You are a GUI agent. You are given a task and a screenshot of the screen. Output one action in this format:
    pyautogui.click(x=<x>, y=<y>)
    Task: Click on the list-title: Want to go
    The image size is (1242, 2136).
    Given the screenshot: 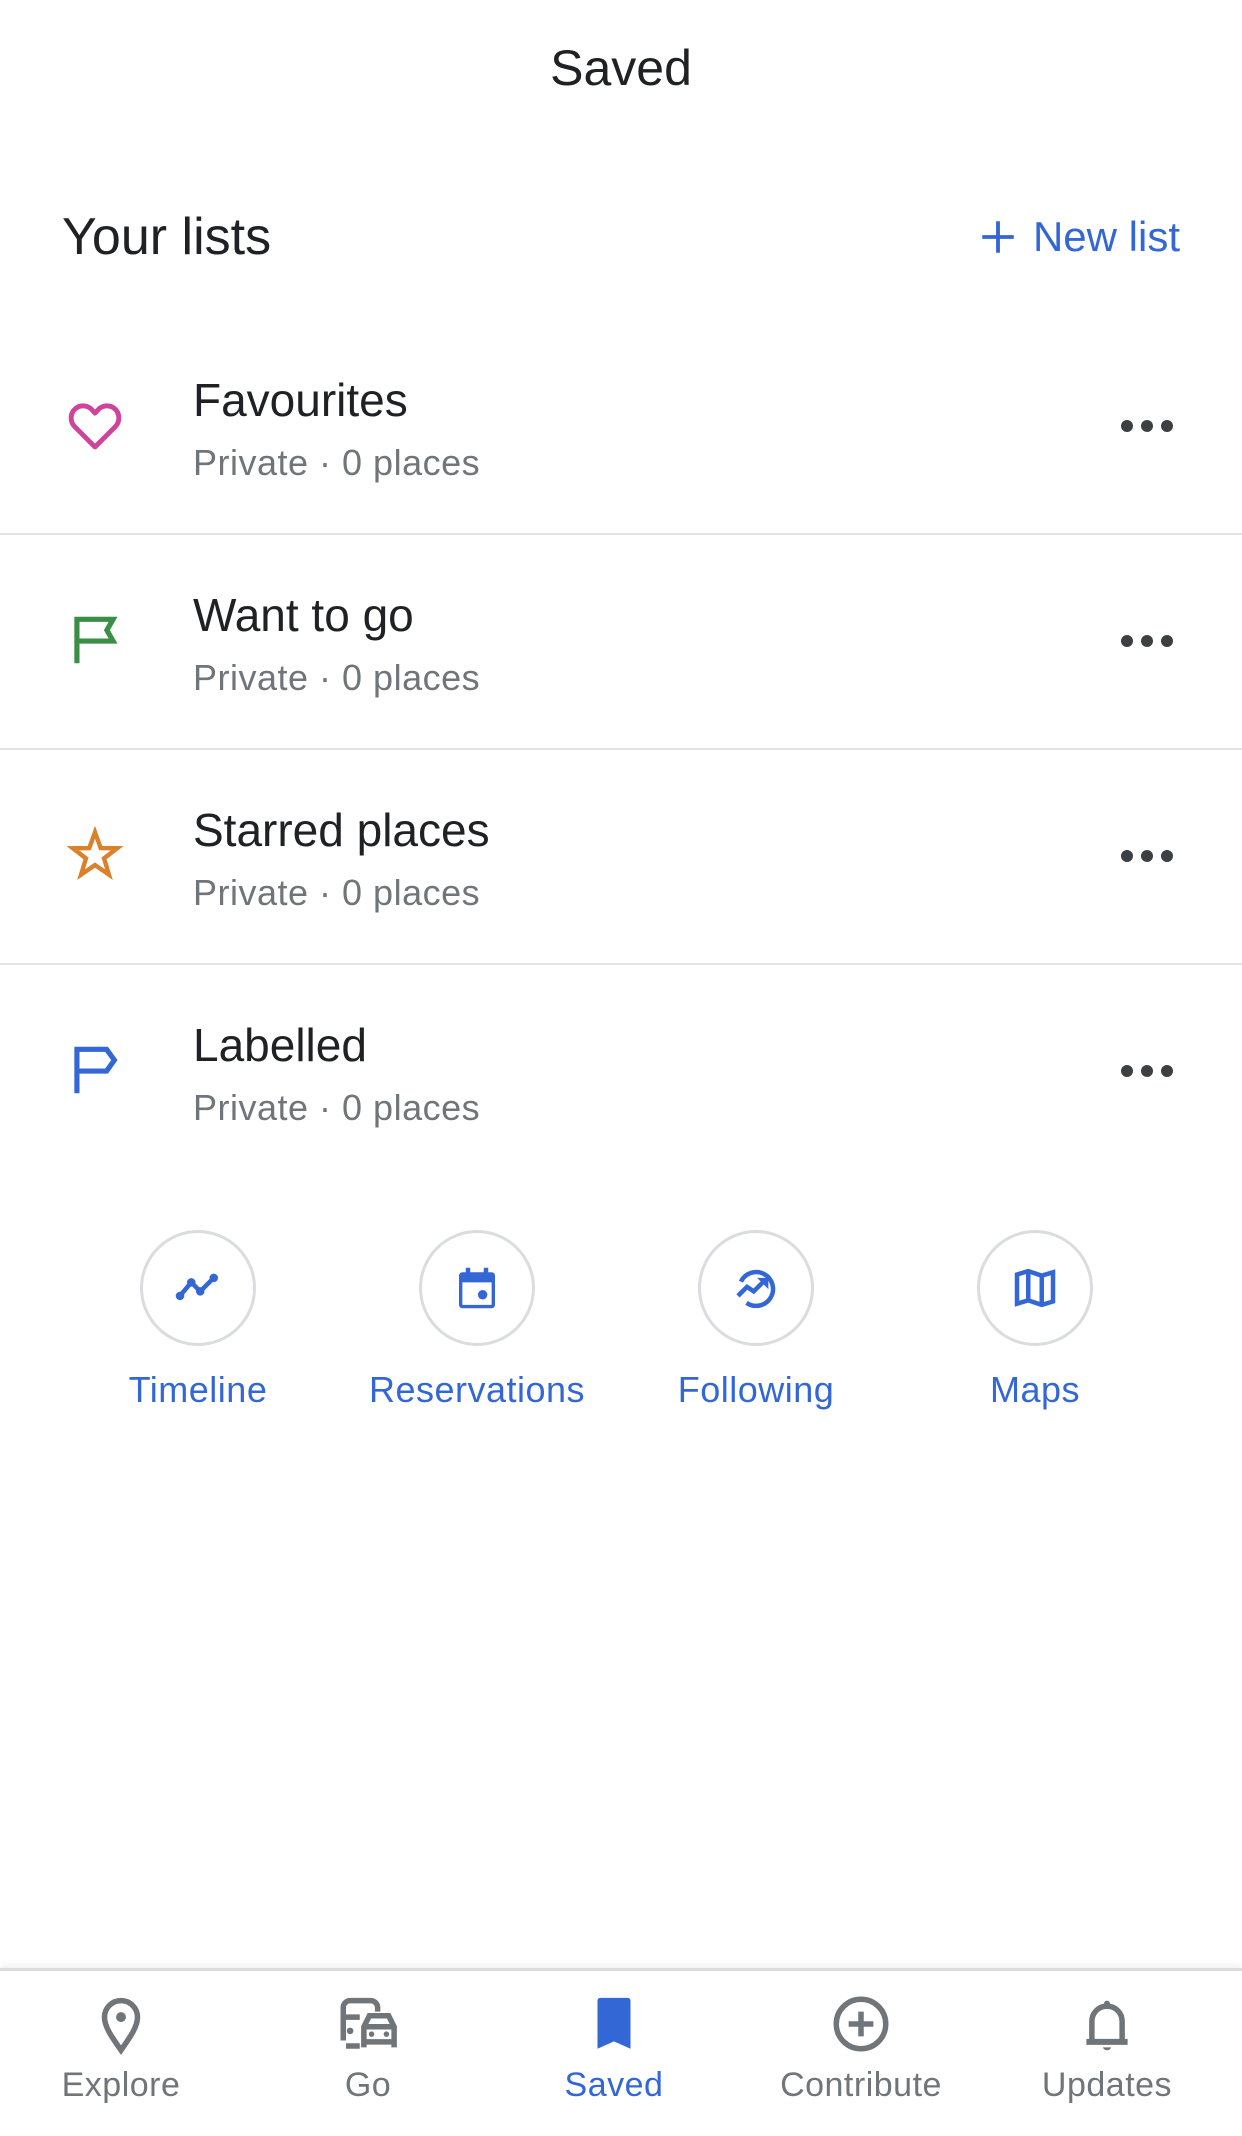 What is the action you would take?
    pyautogui.click(x=303, y=615)
    